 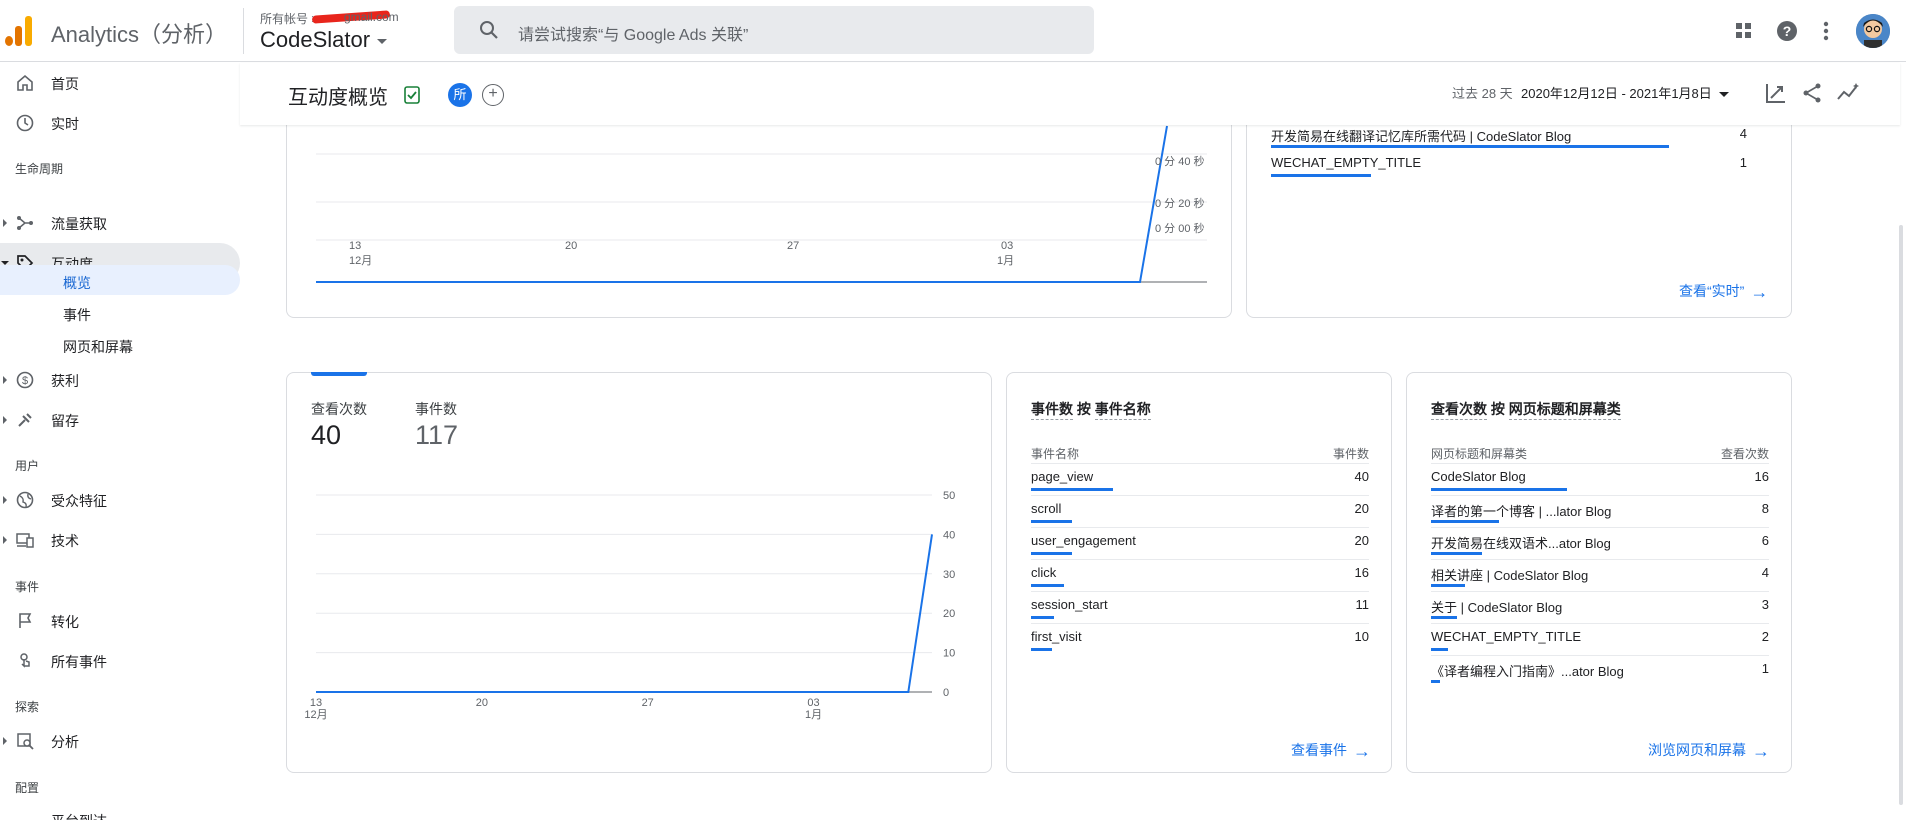 I want to click on search-bar: 请尝试搜索“与 Google Ads 关联”, so click(x=774, y=30).